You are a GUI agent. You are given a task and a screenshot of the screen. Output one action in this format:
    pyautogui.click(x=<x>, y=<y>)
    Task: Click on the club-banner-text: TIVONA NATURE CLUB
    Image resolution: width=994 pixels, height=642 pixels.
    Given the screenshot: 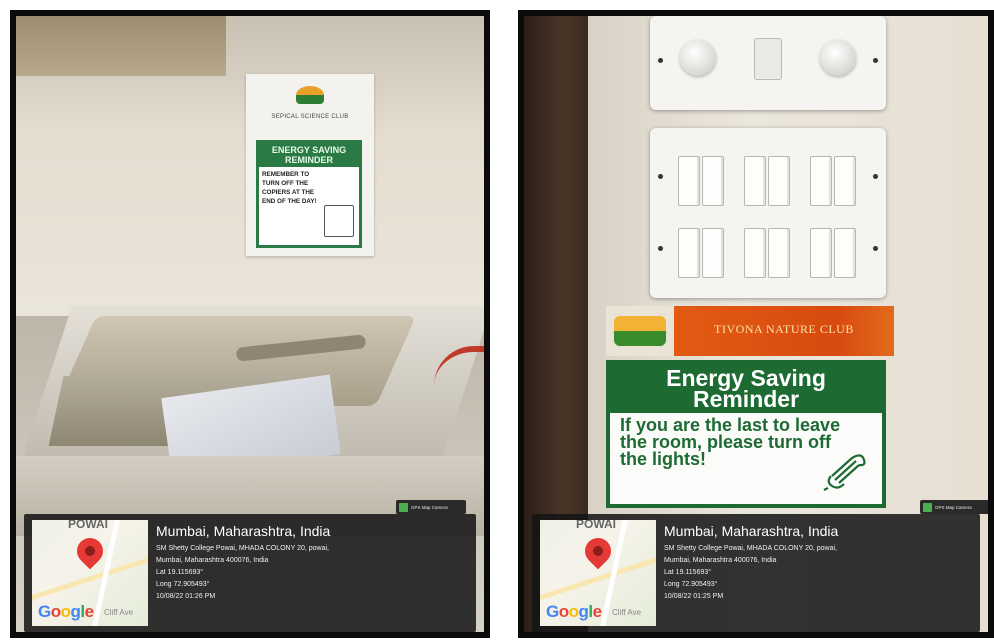 What is the action you would take?
    pyautogui.click(x=784, y=329)
    